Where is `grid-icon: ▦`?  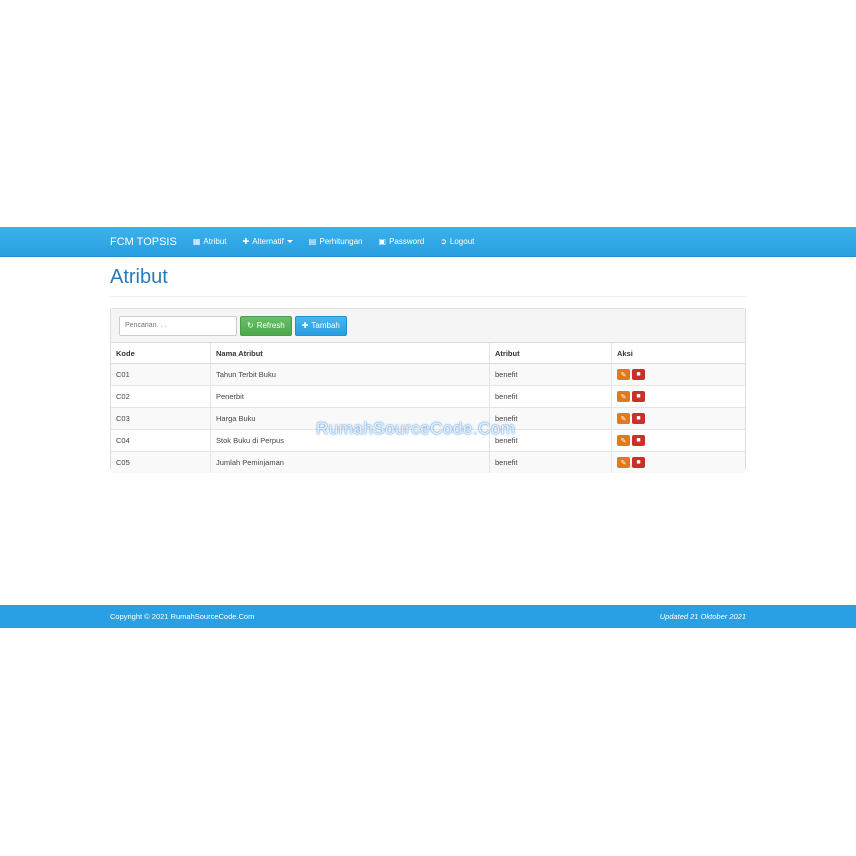 grid-icon: ▦ is located at coordinates (196, 241).